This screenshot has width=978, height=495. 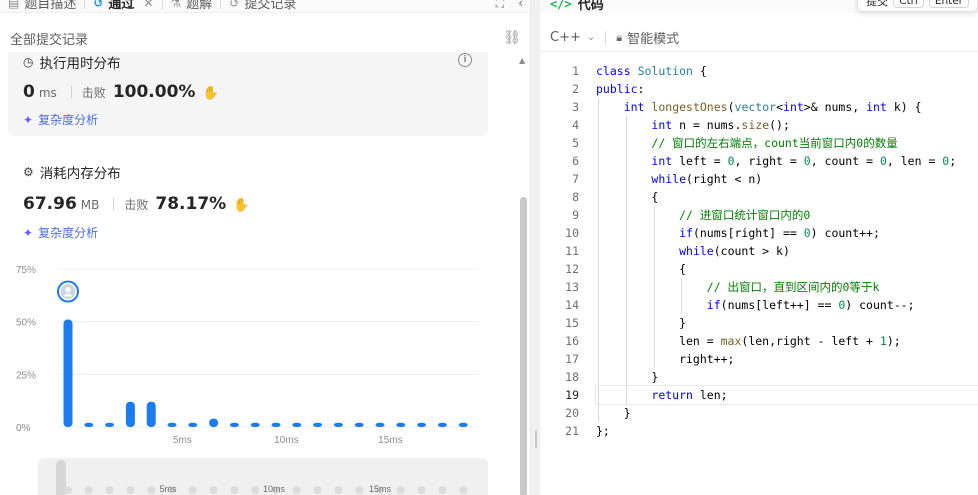 What do you see at coordinates (759, 89) in the screenshot?
I see `code-line: 2 public:` at bounding box center [759, 89].